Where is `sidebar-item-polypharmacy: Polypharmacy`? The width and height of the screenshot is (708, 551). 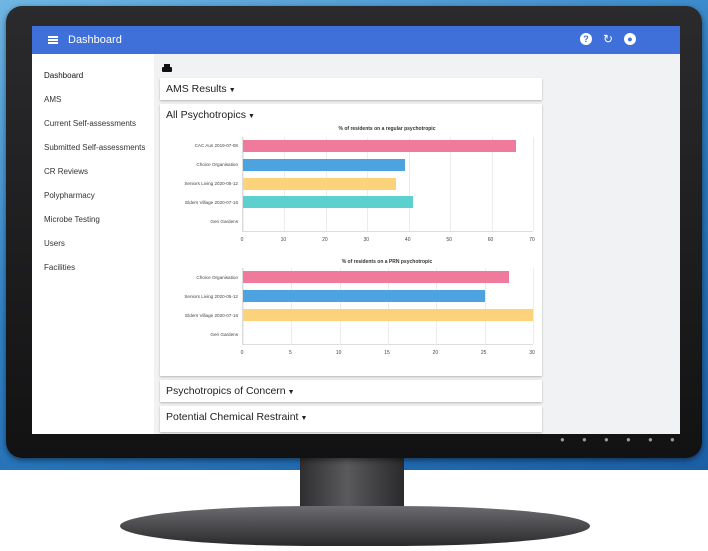 sidebar-item-polypharmacy: Polypharmacy is located at coordinates (93, 196).